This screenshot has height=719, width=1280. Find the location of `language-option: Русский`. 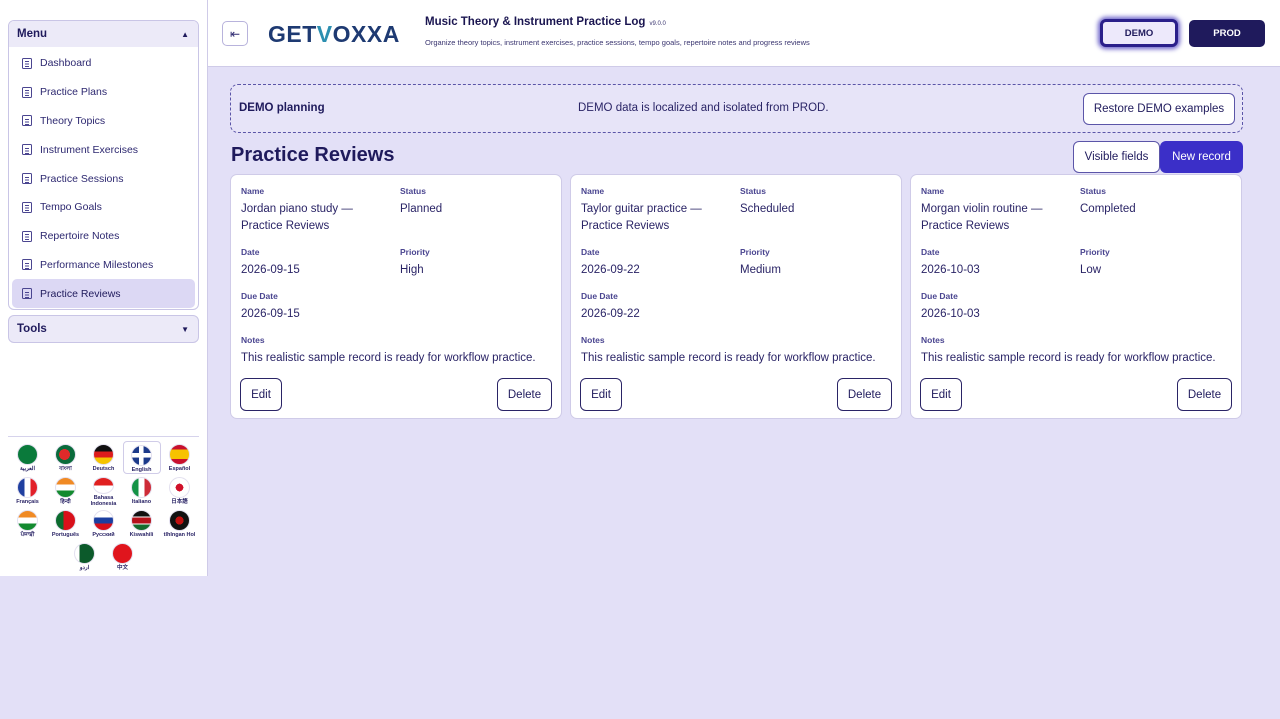

language-option: Русский is located at coordinates (104, 523).